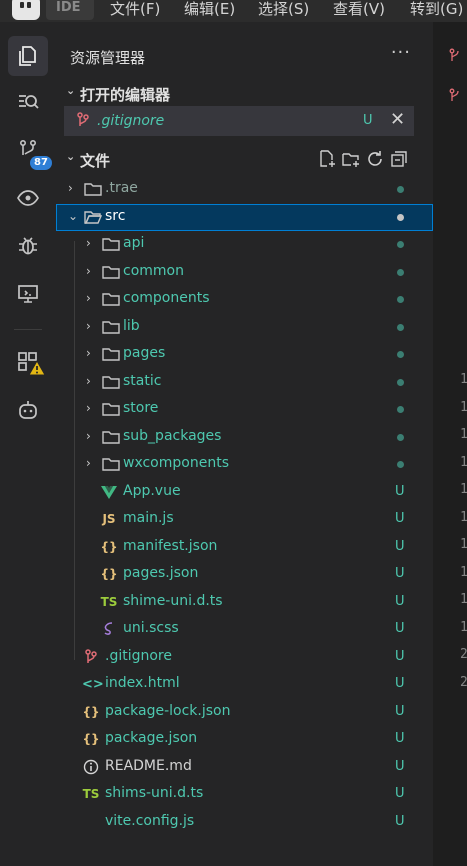 This screenshot has width=467, height=866. I want to click on tree-item-label: shims-uni.d.ts, so click(154, 793).